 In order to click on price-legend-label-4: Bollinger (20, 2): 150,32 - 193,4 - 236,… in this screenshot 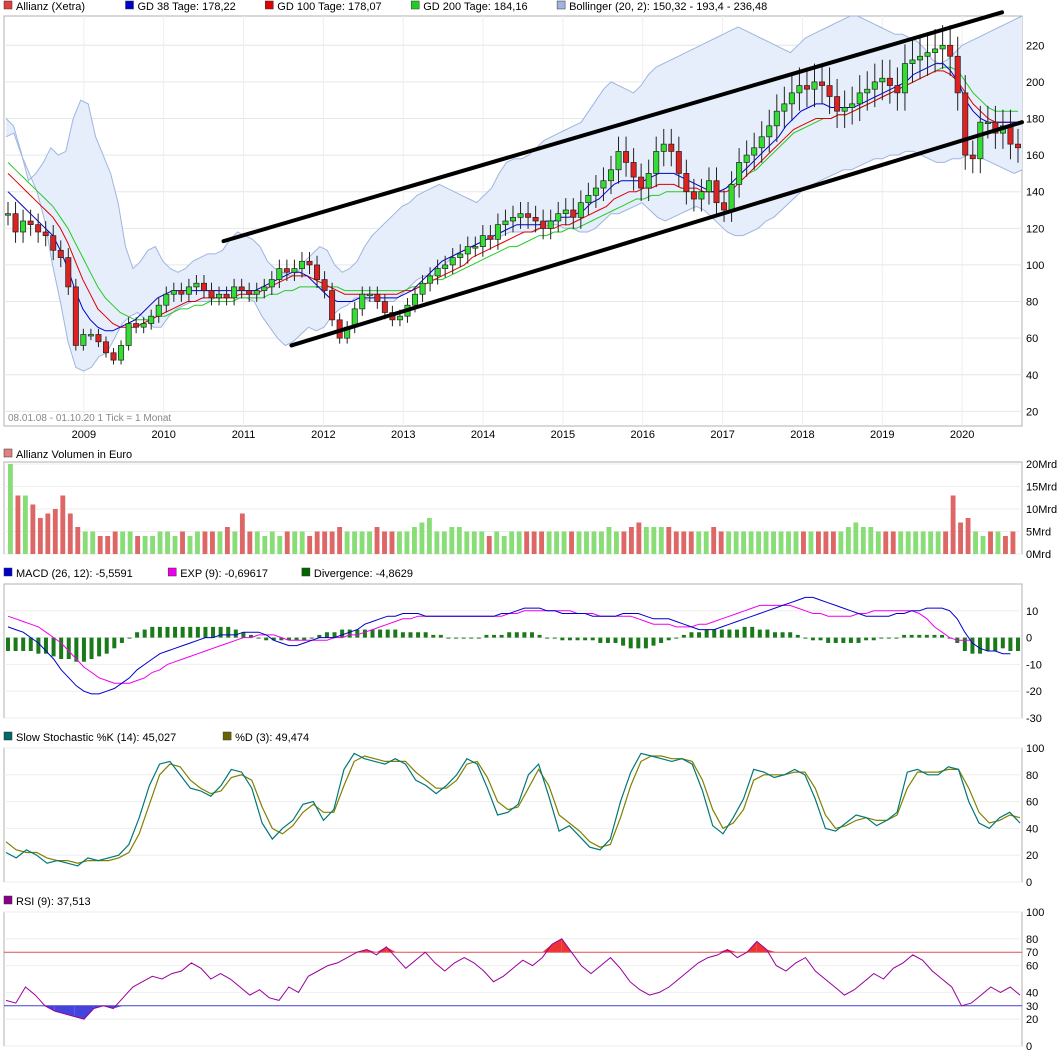, I will do `click(668, 7)`.